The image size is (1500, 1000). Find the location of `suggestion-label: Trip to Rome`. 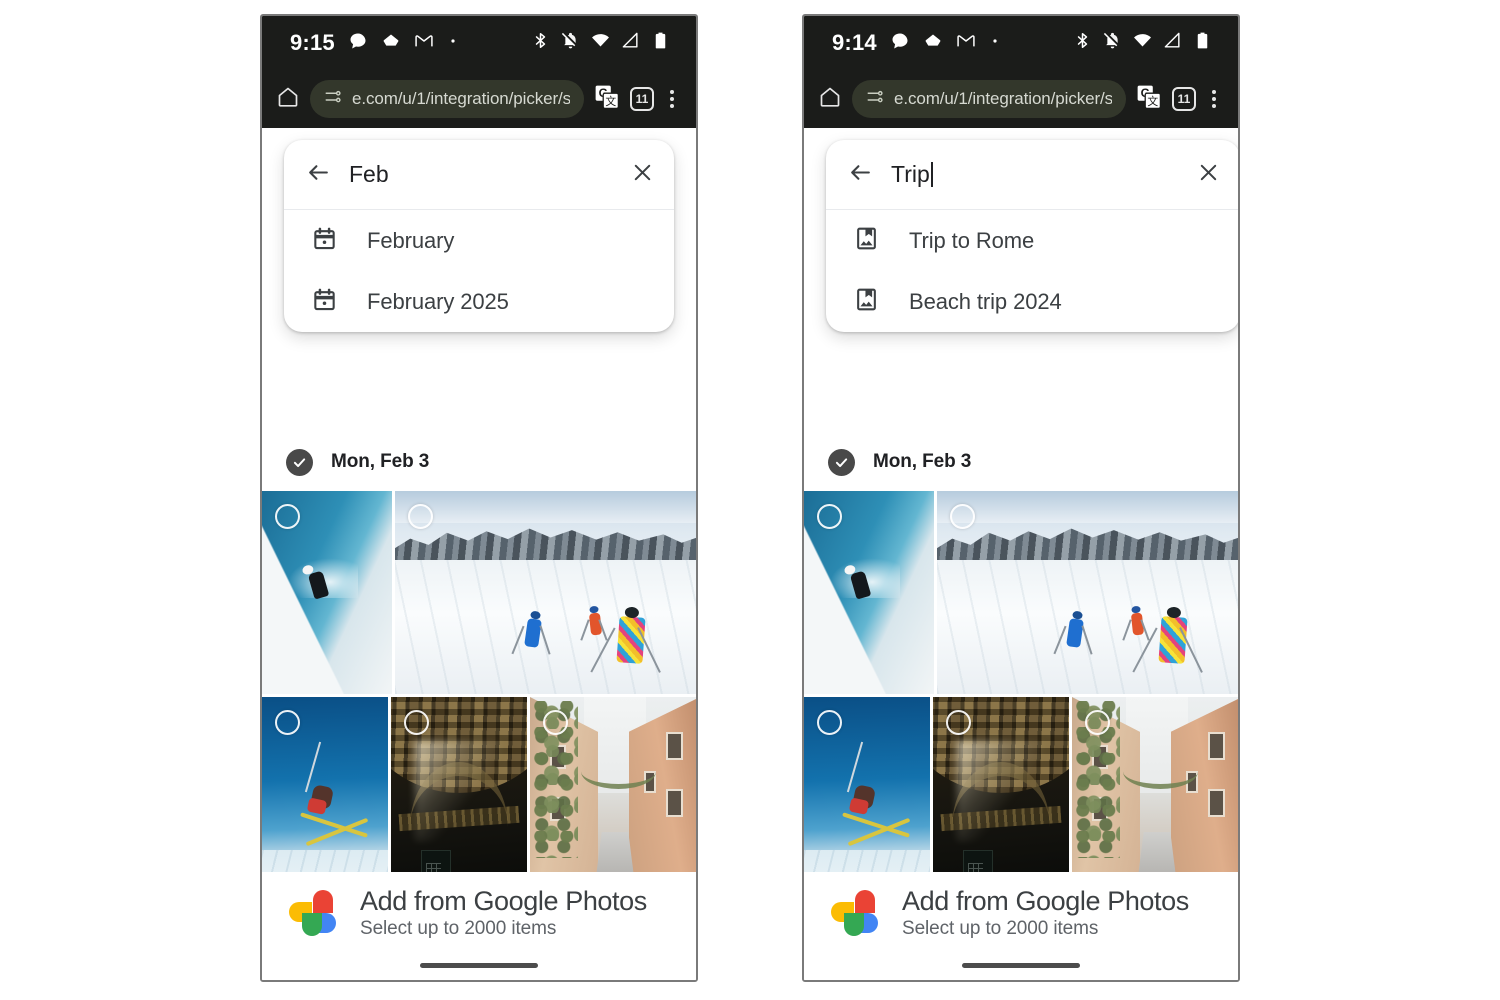

suggestion-label: Trip to Rome is located at coordinates (972, 240).